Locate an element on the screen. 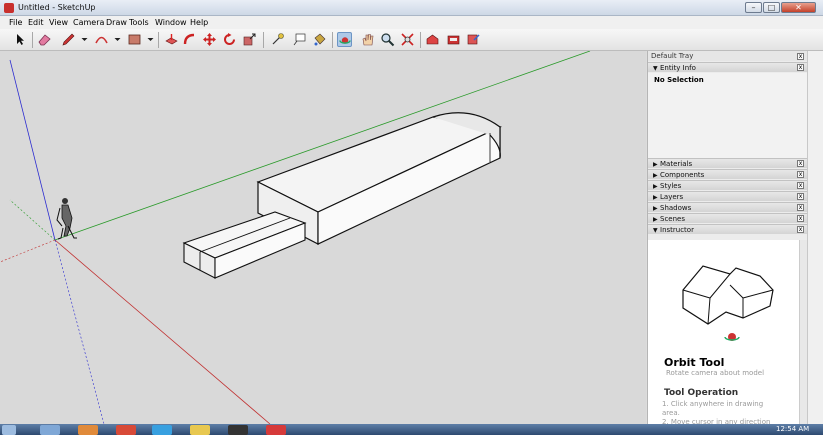 Image resolution: width=823 pixels, height=435 pixels. scale-figure is located at coordinates (66, 219).